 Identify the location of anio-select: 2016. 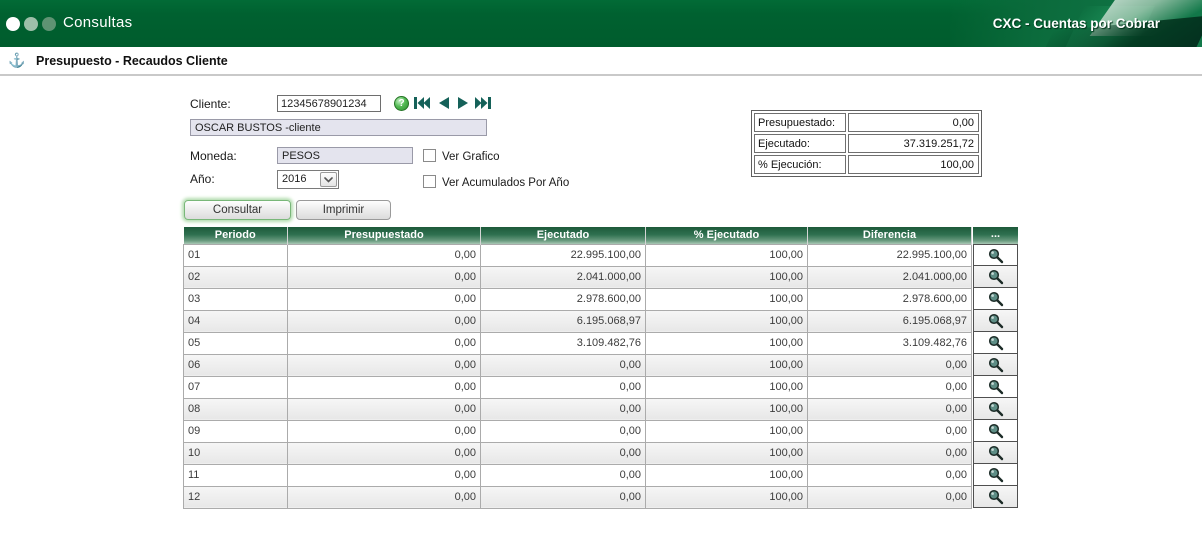
(308, 179).